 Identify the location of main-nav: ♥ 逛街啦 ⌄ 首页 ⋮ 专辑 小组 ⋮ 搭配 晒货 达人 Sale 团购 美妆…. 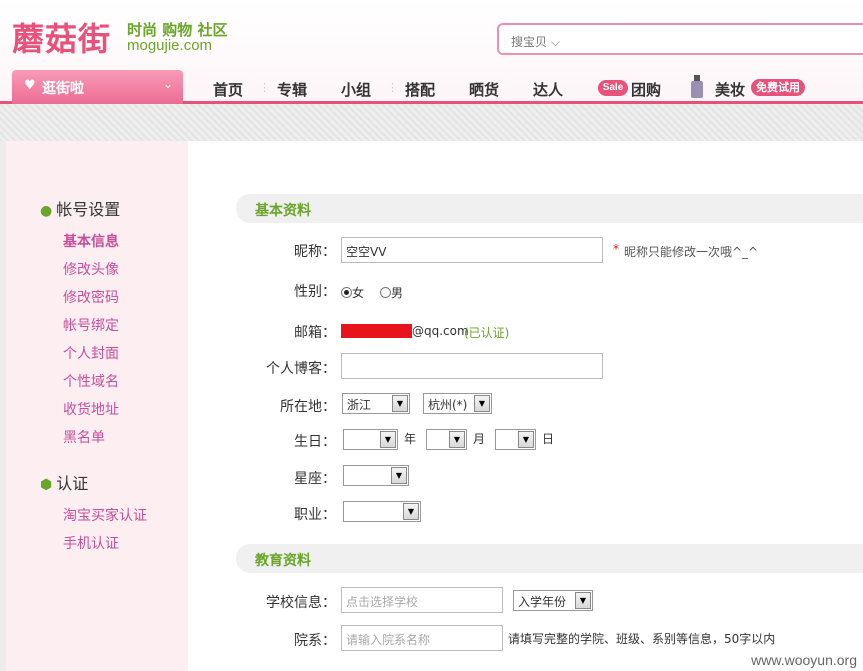
(431, 87).